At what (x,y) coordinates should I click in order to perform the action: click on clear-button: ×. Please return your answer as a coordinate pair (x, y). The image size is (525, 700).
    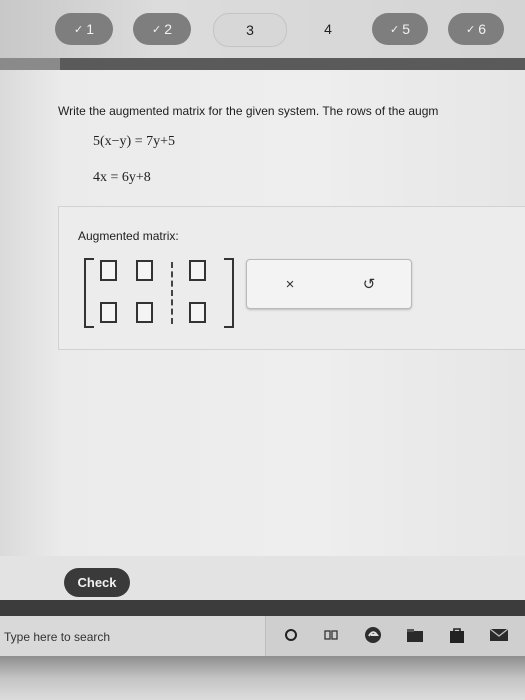
    Looking at the image, I should click on (290, 284).